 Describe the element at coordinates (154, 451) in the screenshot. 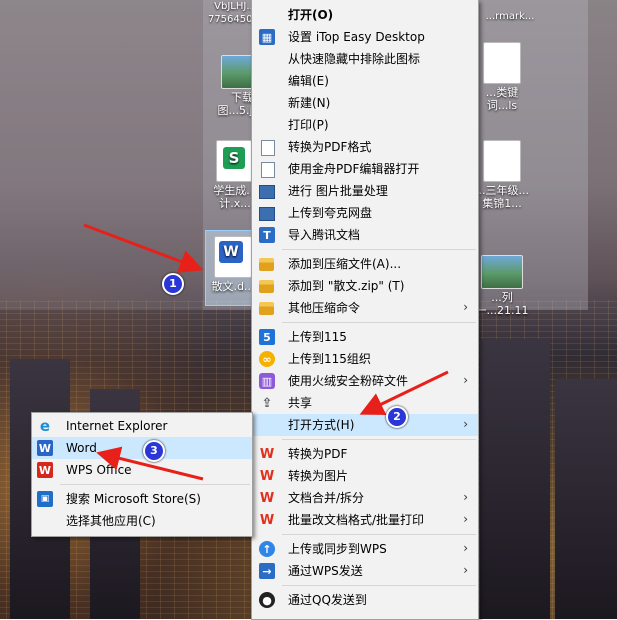

I see `annotation-badge-3: 3` at that location.